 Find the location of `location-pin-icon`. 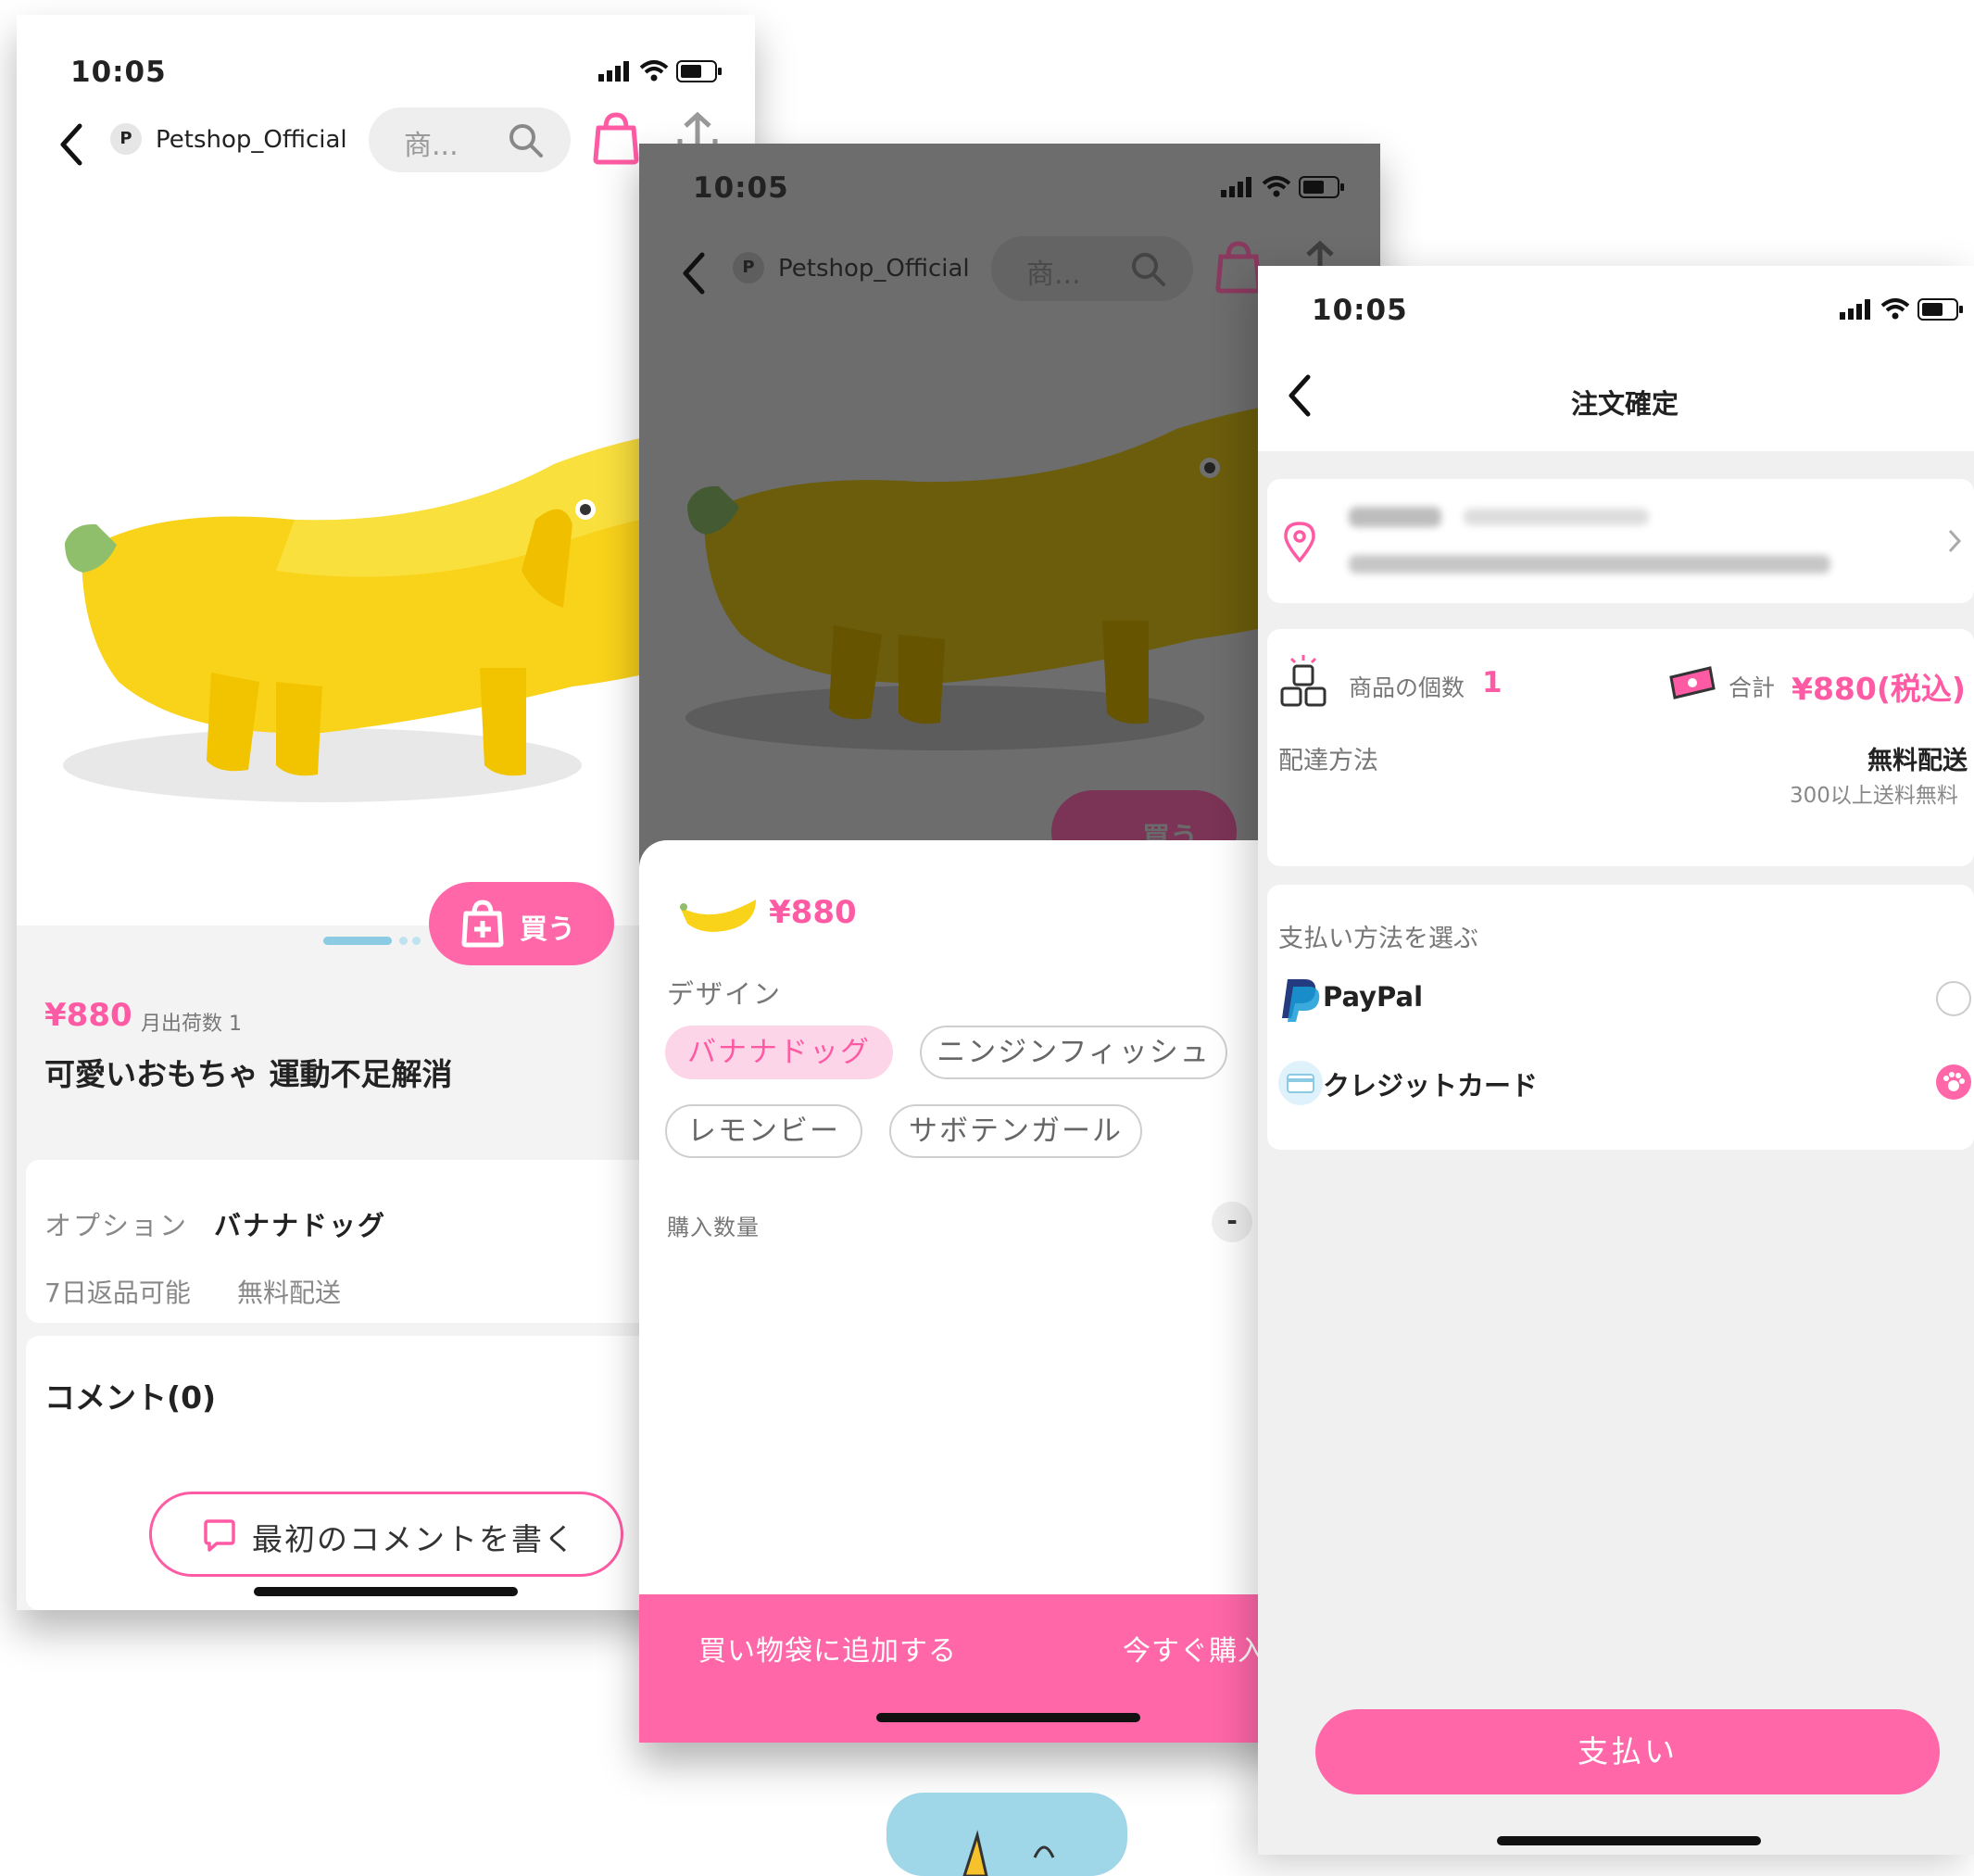

location-pin-icon is located at coordinates (1299, 542).